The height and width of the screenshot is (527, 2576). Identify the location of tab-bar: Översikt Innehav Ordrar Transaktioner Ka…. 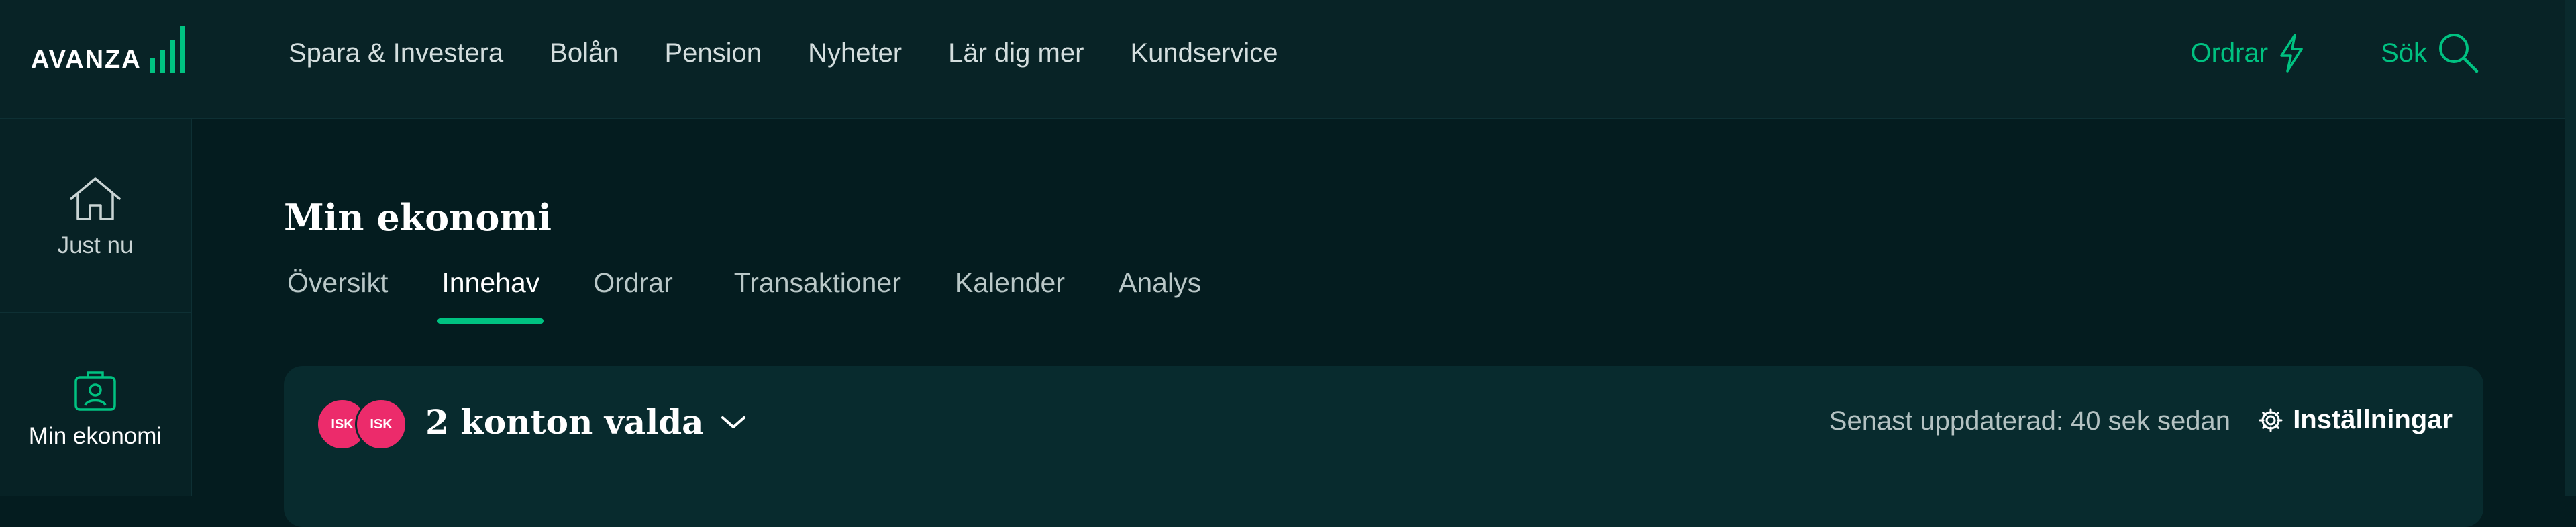
(744, 297).